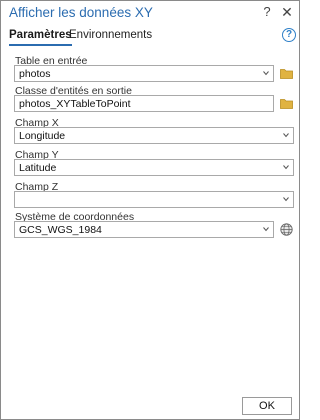 The height and width of the screenshot is (420, 320). Describe the element at coordinates (144, 103) in the screenshot. I see `output-class-input: photos_XYTableToPoint` at that location.